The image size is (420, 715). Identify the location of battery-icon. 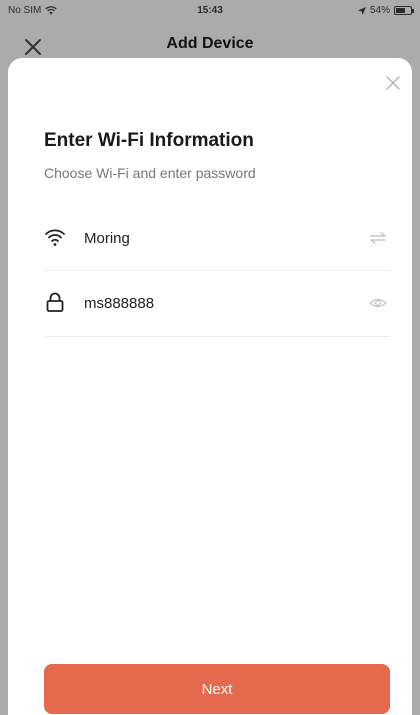
(404, 10).